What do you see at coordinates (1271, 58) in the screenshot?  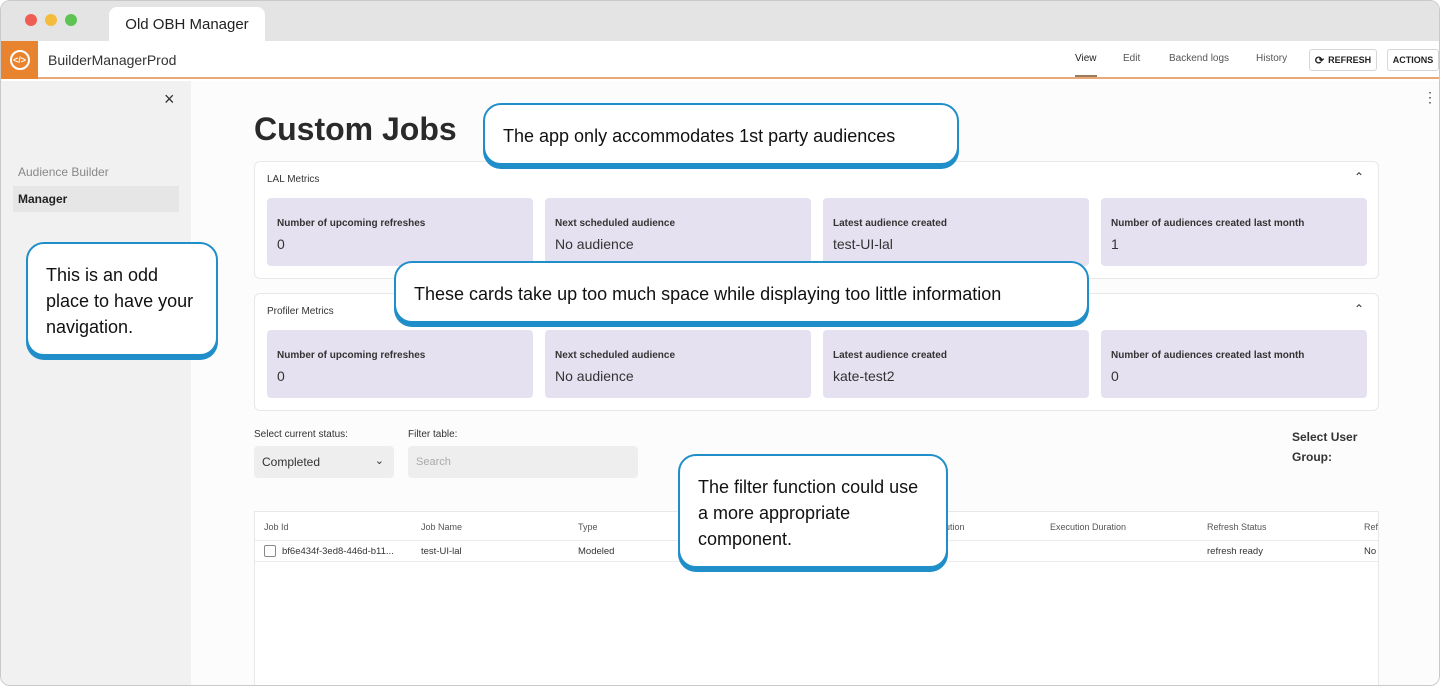 I see `tab-history: History` at bounding box center [1271, 58].